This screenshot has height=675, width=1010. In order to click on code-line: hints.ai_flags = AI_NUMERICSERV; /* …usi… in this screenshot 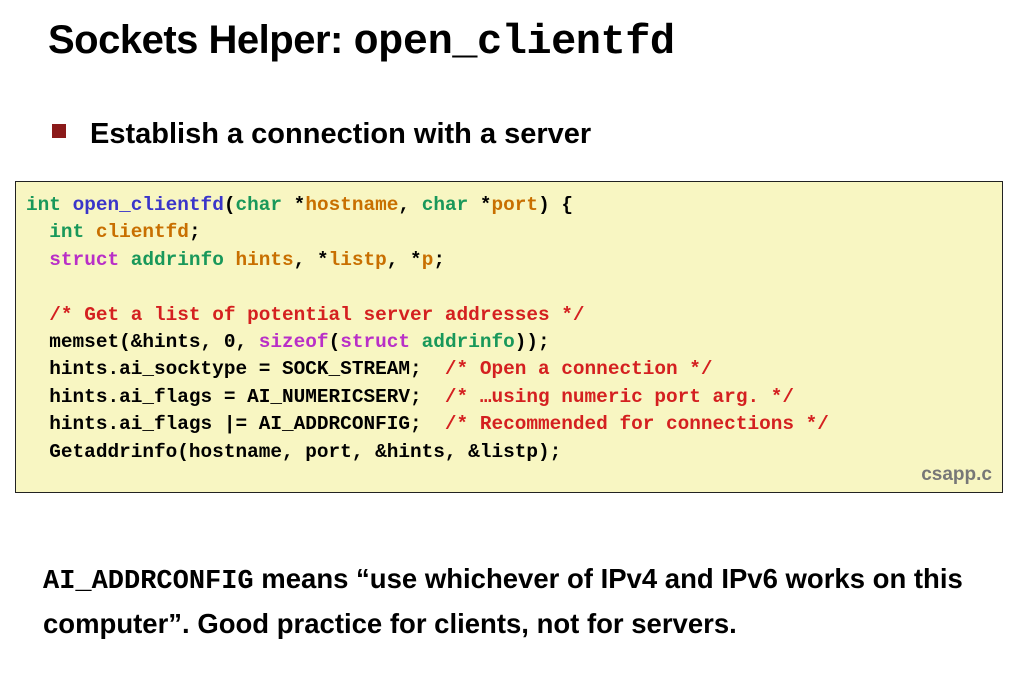, I will do `click(427, 397)`.